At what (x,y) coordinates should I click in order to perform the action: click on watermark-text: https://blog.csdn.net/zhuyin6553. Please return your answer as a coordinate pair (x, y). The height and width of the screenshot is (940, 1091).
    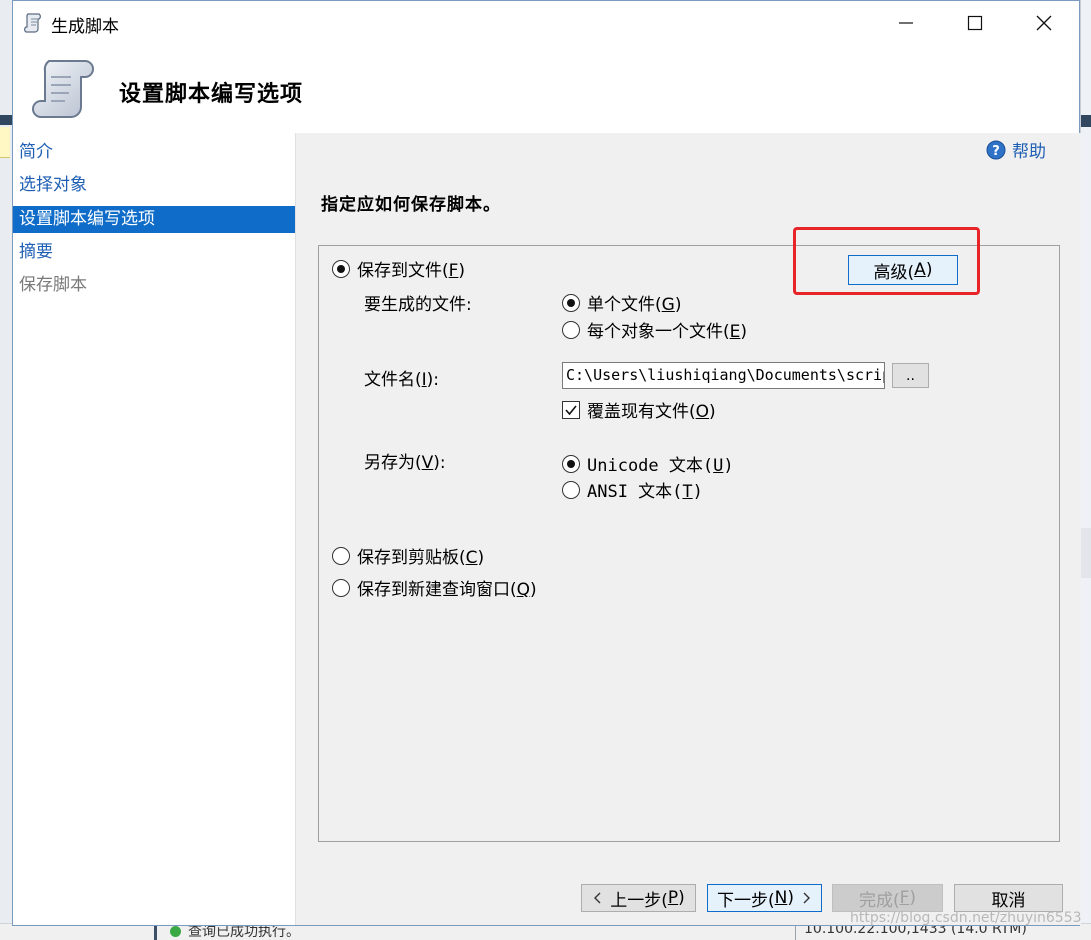
    Looking at the image, I should click on (966, 918).